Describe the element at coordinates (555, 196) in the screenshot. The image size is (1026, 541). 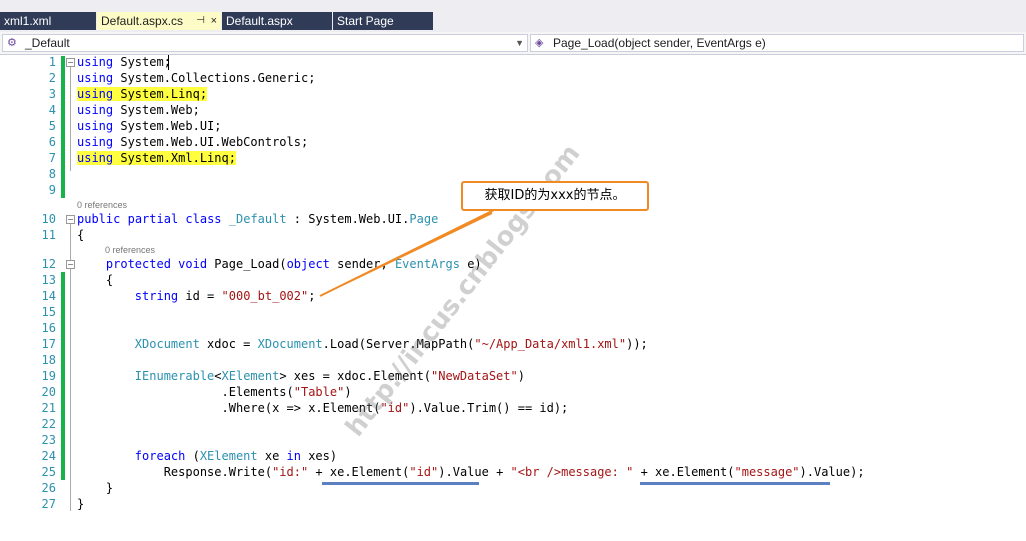
I see `annotation-callout: 获取ID的为xxx的节点。` at that location.